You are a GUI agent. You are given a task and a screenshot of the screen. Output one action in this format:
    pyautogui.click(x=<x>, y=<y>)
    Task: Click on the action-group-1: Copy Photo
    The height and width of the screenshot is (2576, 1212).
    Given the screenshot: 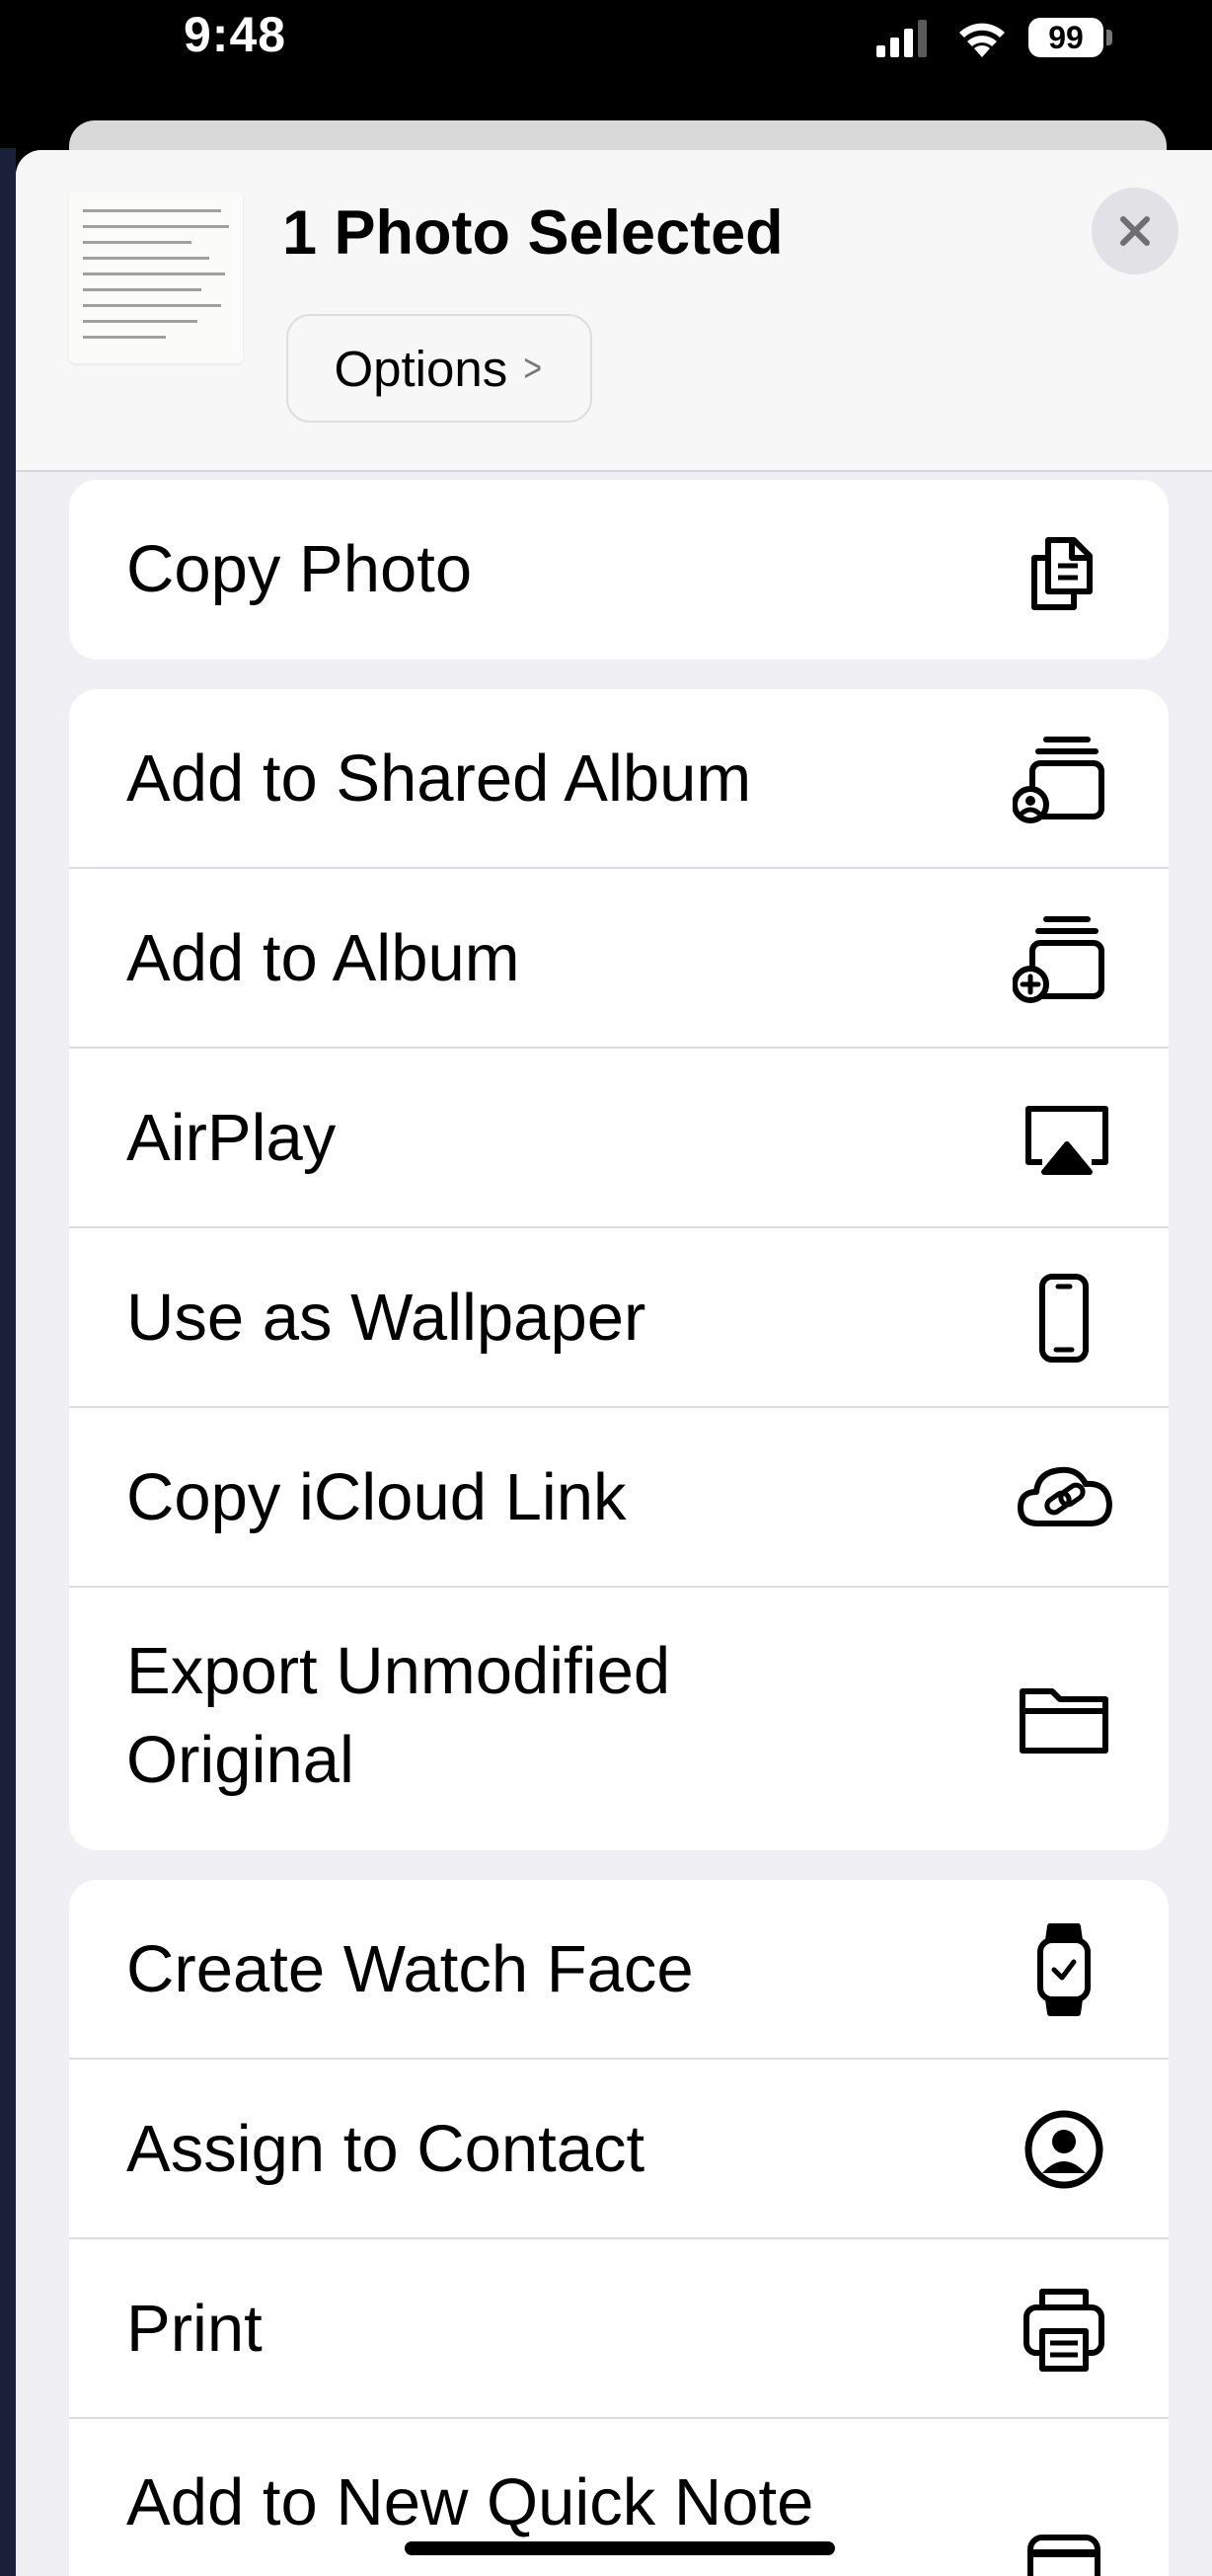 What is the action you would take?
    pyautogui.click(x=619, y=570)
    